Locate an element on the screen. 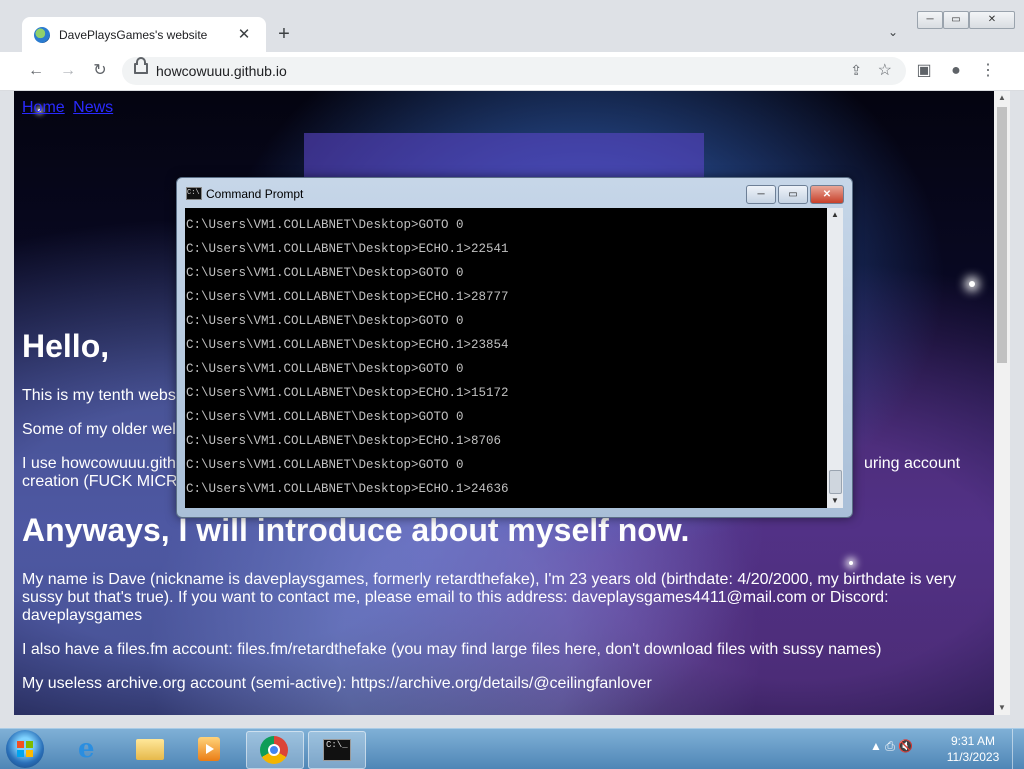 This screenshot has width=1024, height=769. cmd-app-icon: C:\ is located at coordinates (194, 193).